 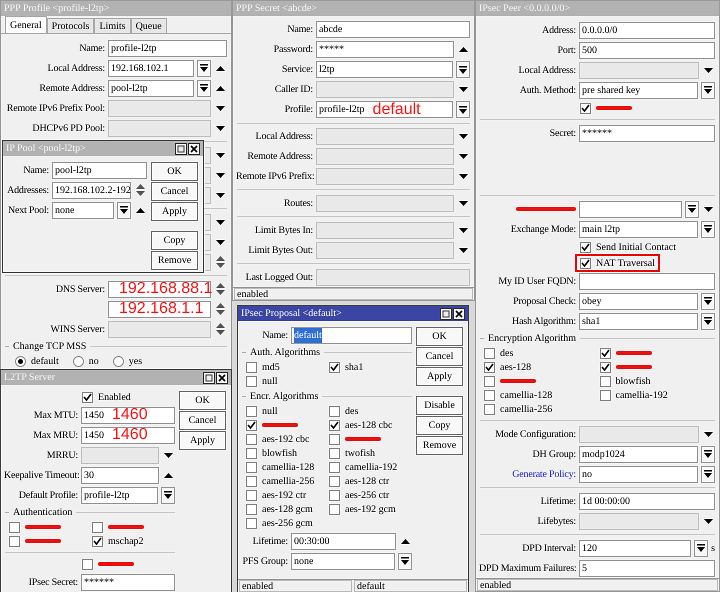 I want to click on tab: Protocols, so click(x=70, y=25).